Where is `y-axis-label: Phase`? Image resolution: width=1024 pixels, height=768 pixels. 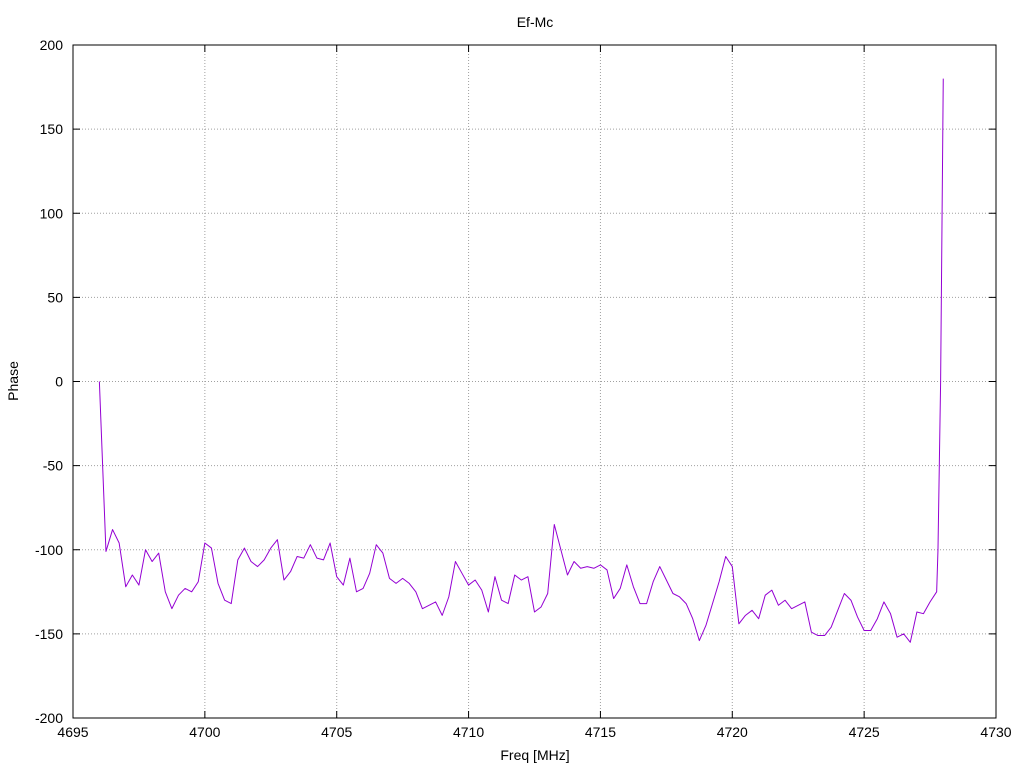 y-axis-label: Phase is located at coordinates (13, 381).